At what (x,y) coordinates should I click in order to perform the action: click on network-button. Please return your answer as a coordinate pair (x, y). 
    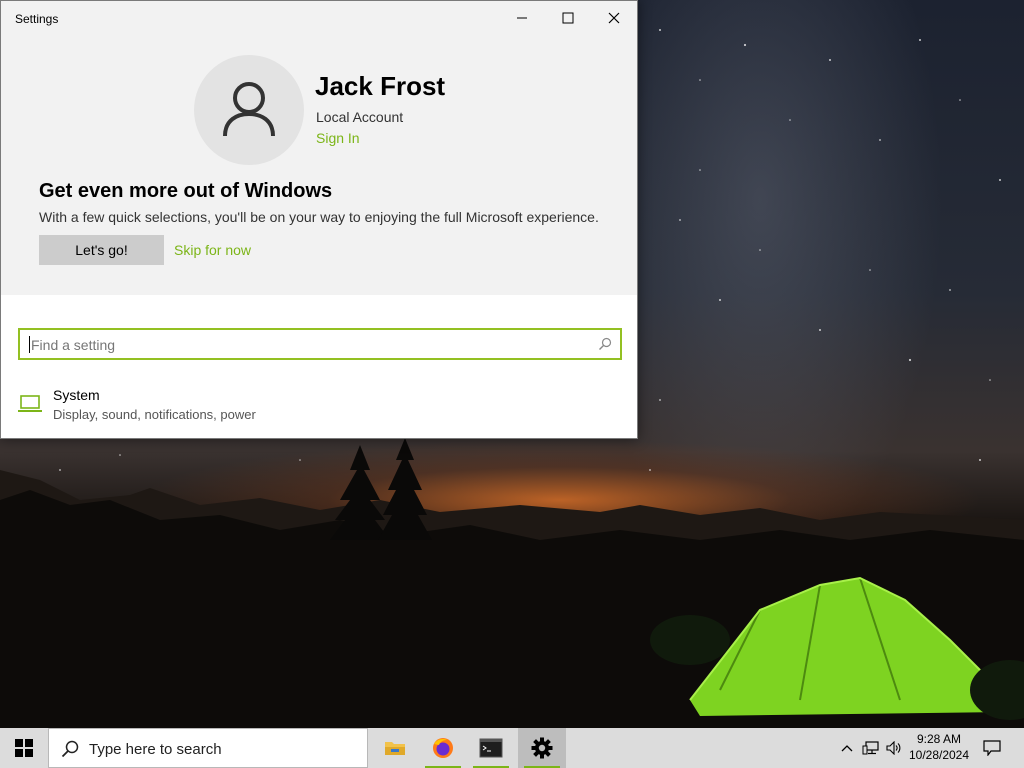
    Looking at the image, I should click on (871, 748).